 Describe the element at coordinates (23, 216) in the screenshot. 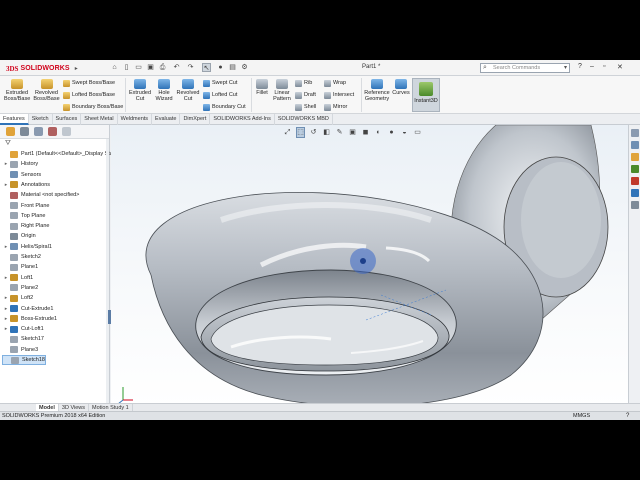

I see `tree-item: Top Plane` at that location.